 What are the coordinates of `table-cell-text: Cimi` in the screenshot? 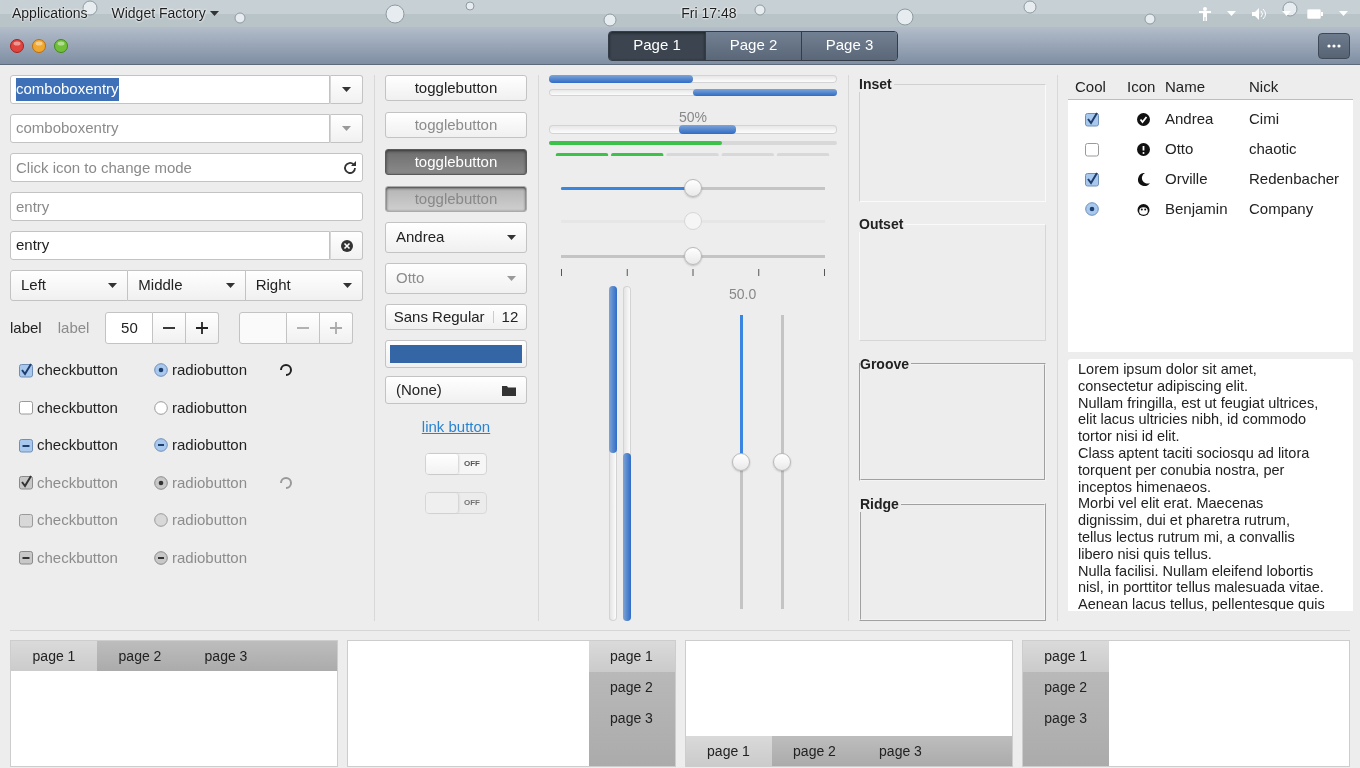 It's located at (1264, 118).